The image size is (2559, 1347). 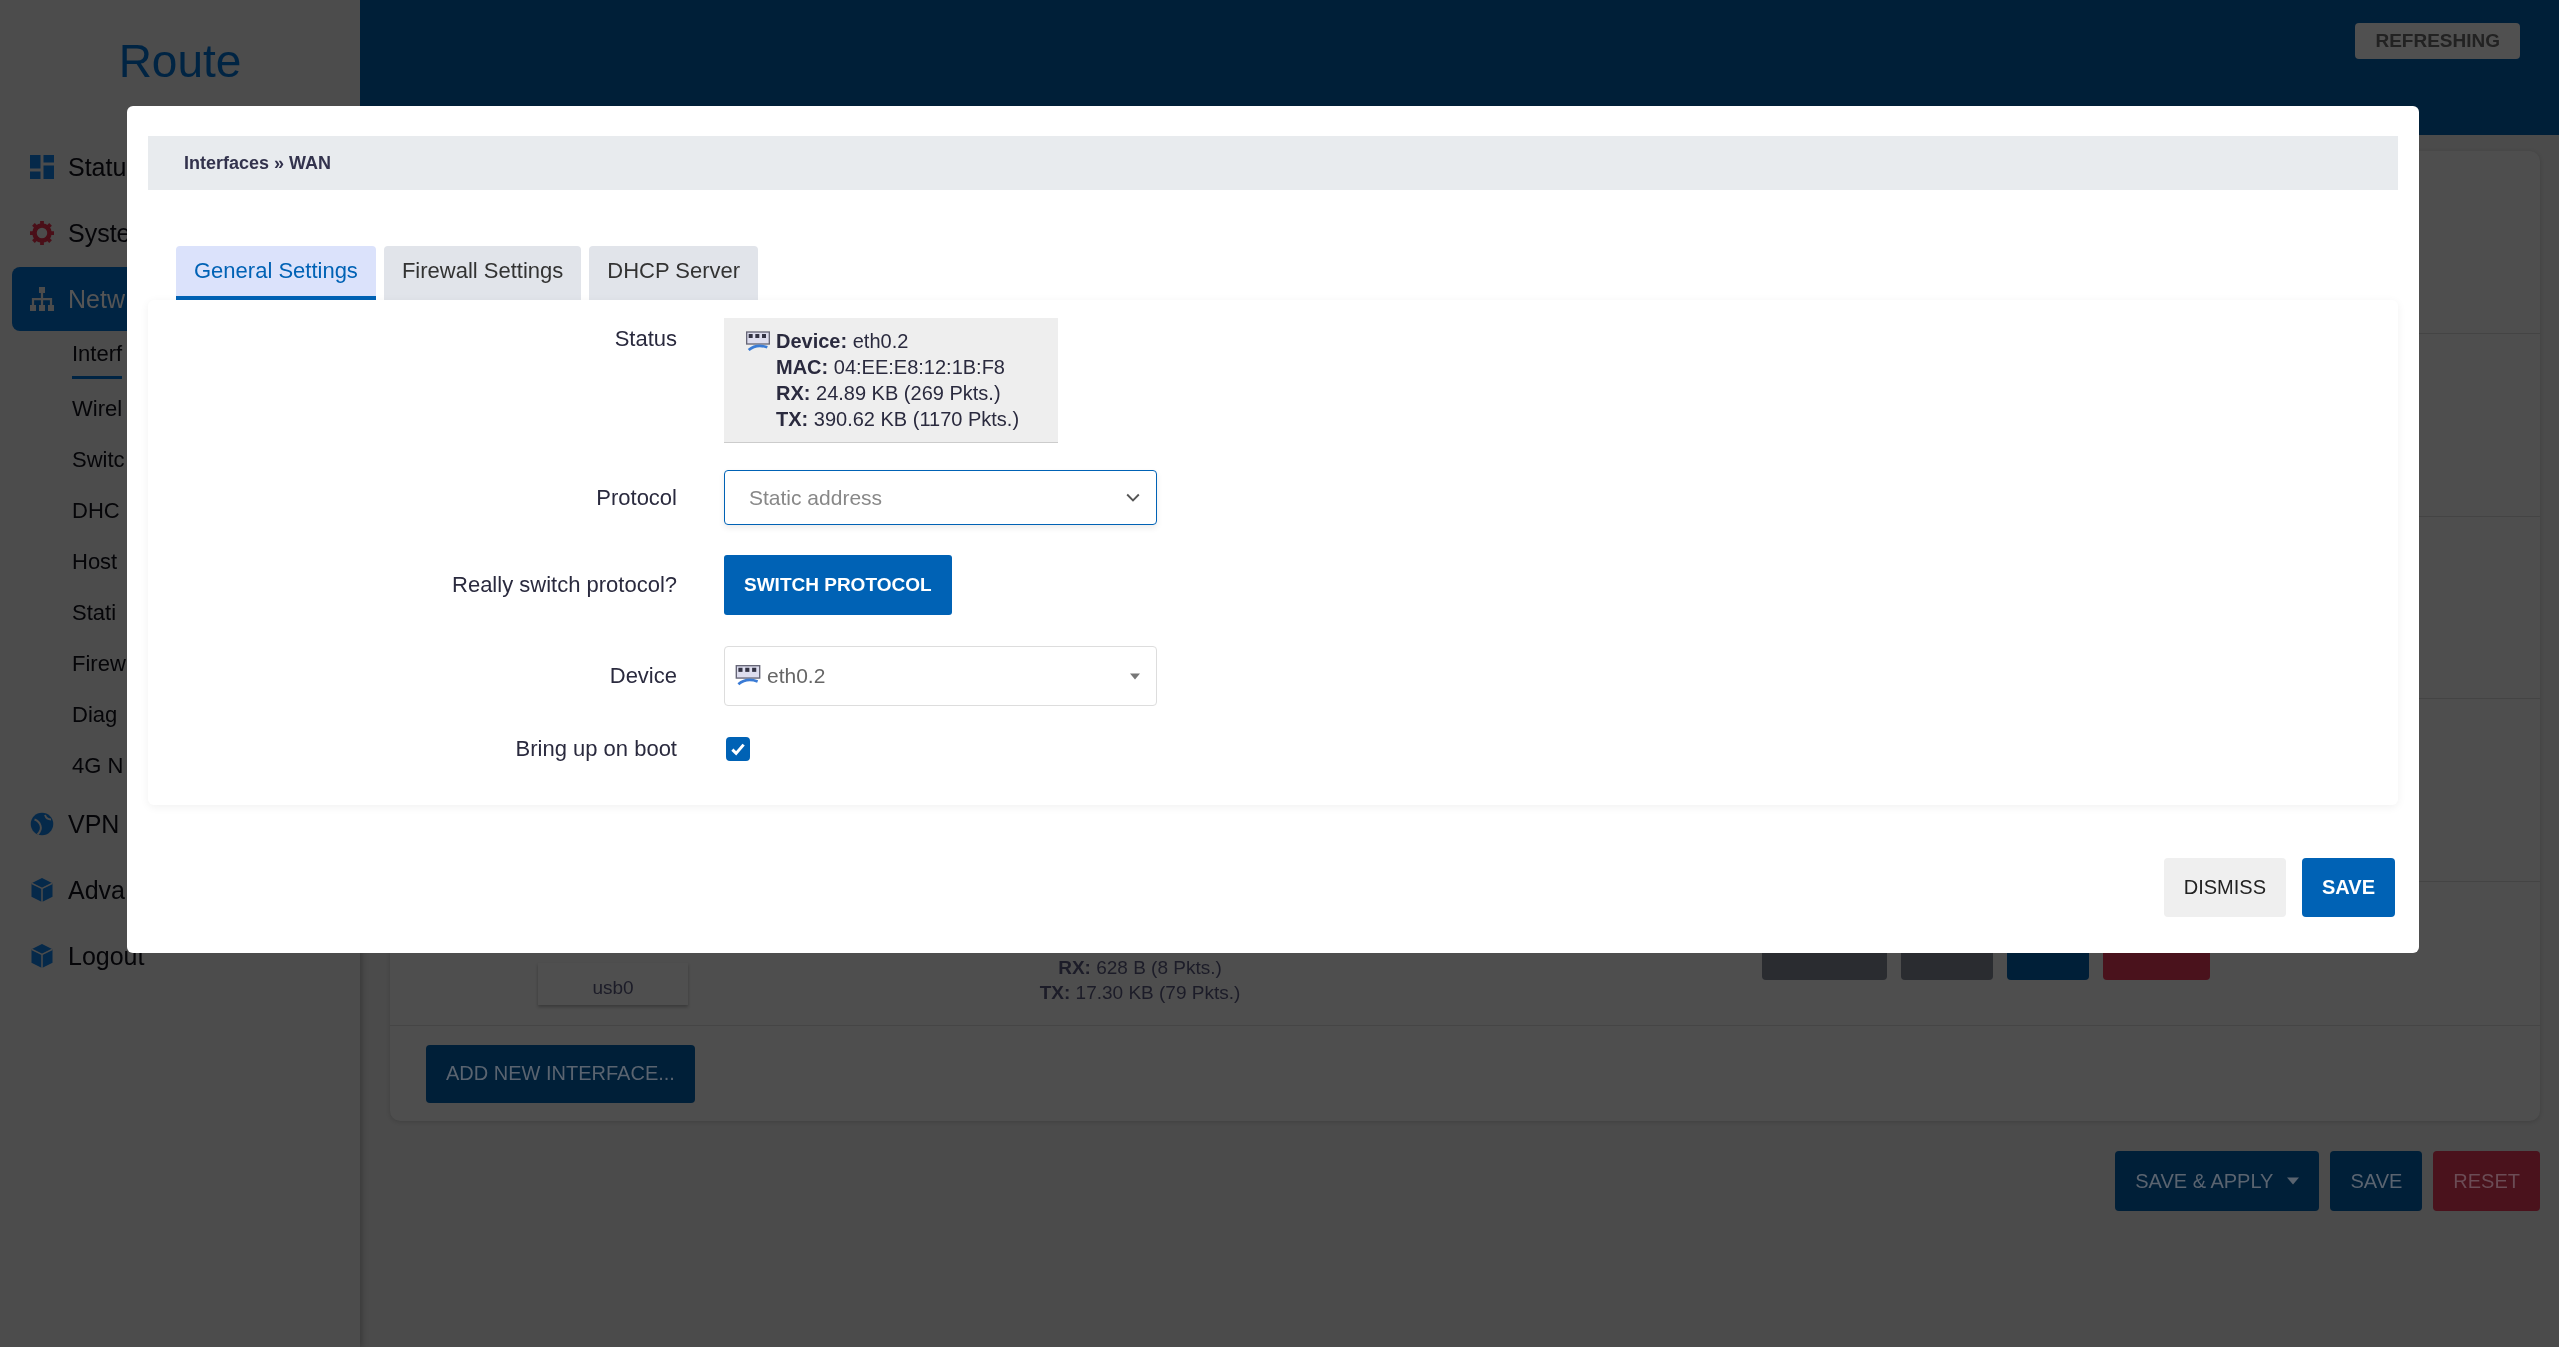 What do you see at coordinates (642, 676) in the screenshot?
I see `field-label: Device` at bounding box center [642, 676].